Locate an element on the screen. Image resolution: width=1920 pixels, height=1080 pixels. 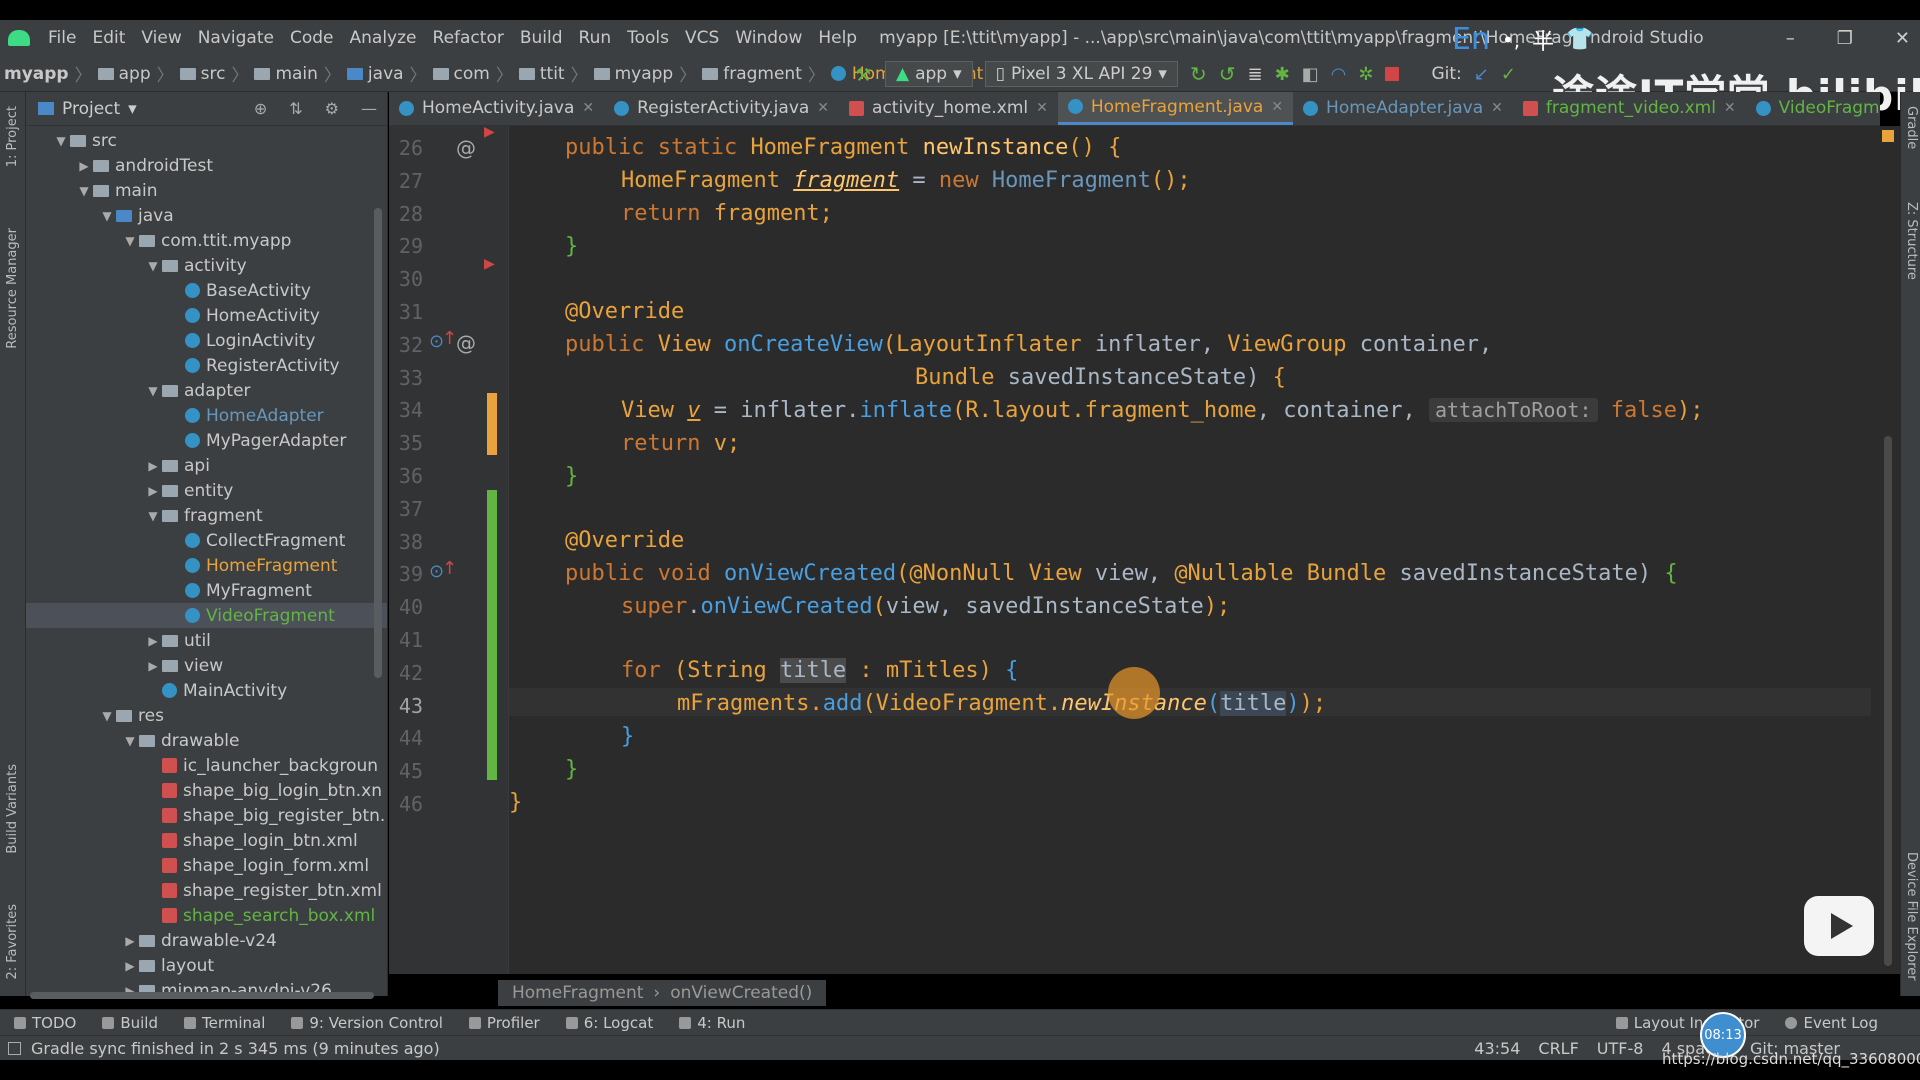
event-log-button: Event Log is located at coordinates (1830, 1023).